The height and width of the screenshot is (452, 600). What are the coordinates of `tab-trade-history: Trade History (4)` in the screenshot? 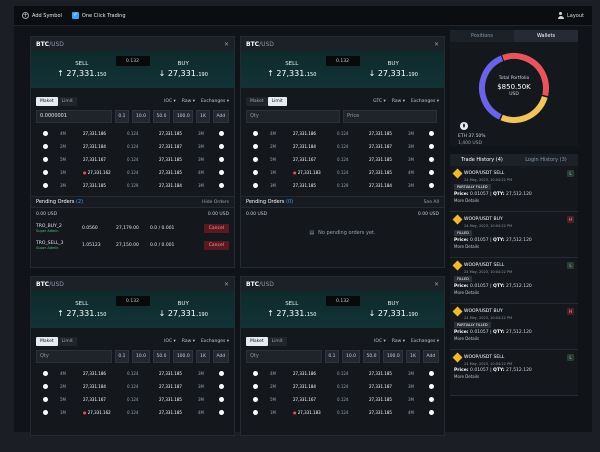 It's located at (482, 160).